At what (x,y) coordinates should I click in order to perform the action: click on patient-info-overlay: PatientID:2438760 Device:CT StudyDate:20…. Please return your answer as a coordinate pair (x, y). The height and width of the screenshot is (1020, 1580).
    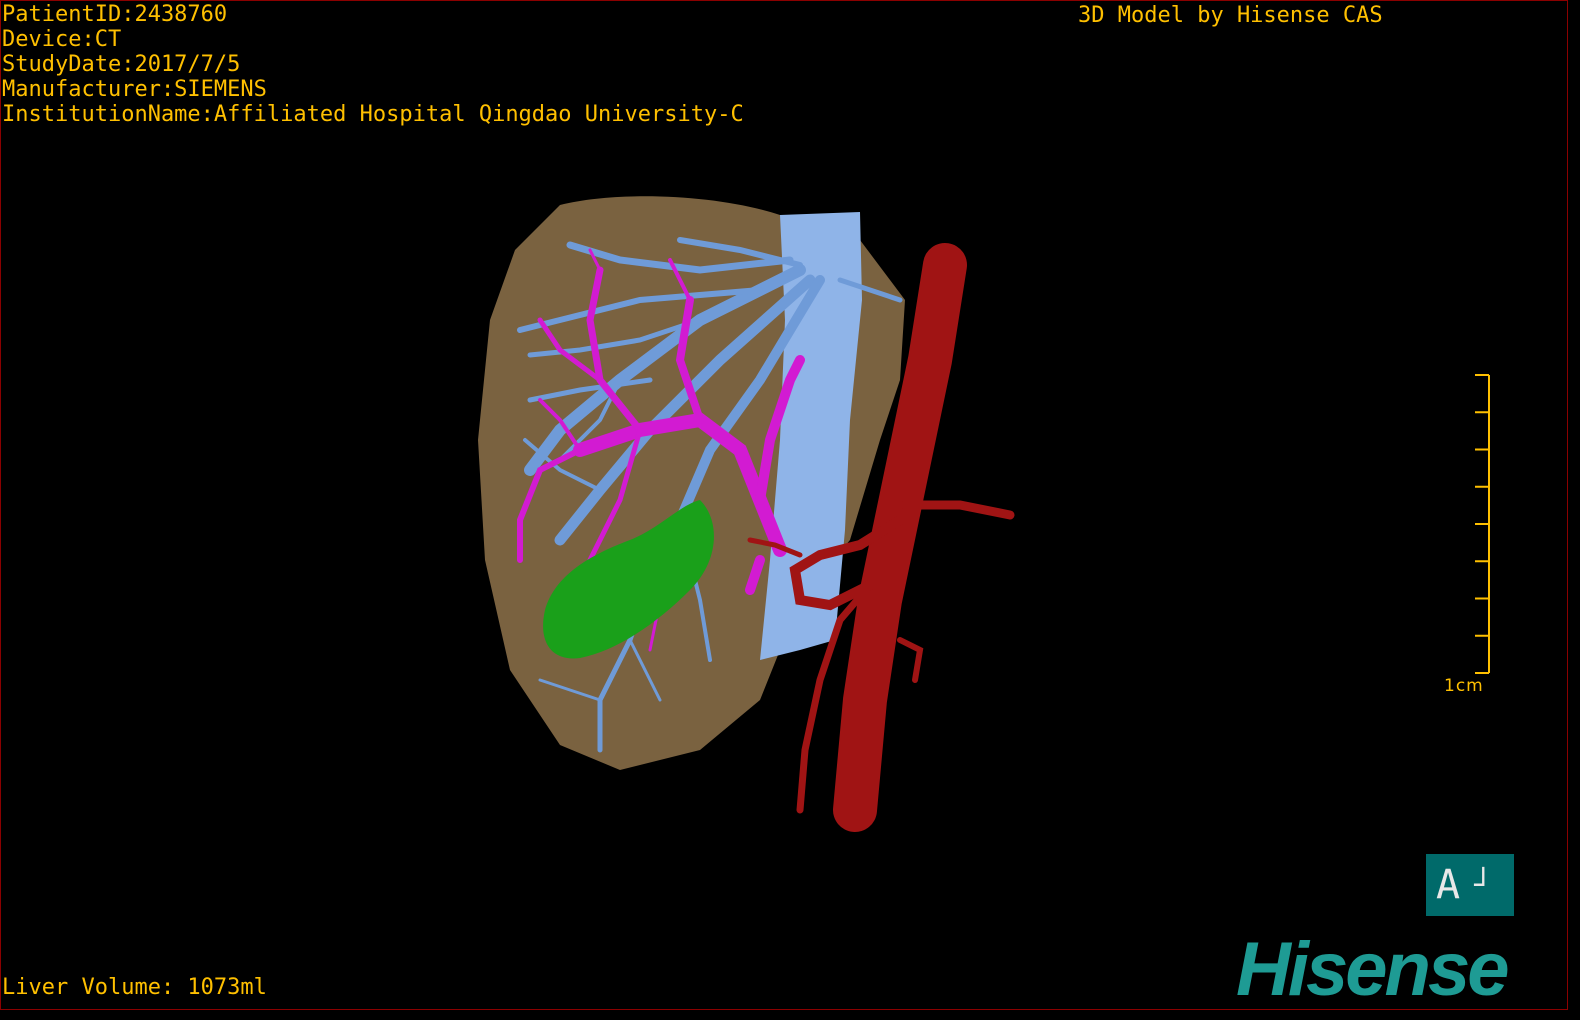
    Looking at the image, I should click on (373, 64).